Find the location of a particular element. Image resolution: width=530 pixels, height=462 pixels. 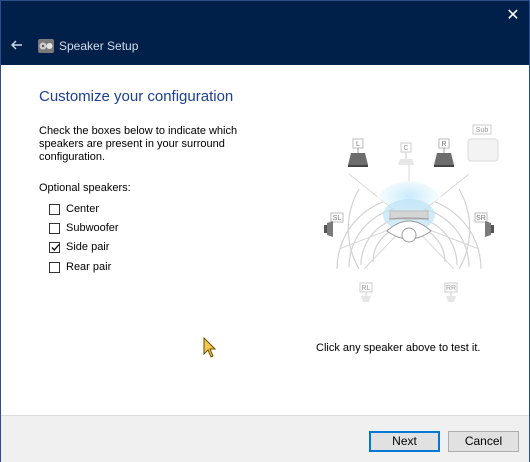

checkbox-label: Subwoofer is located at coordinates (92, 228).